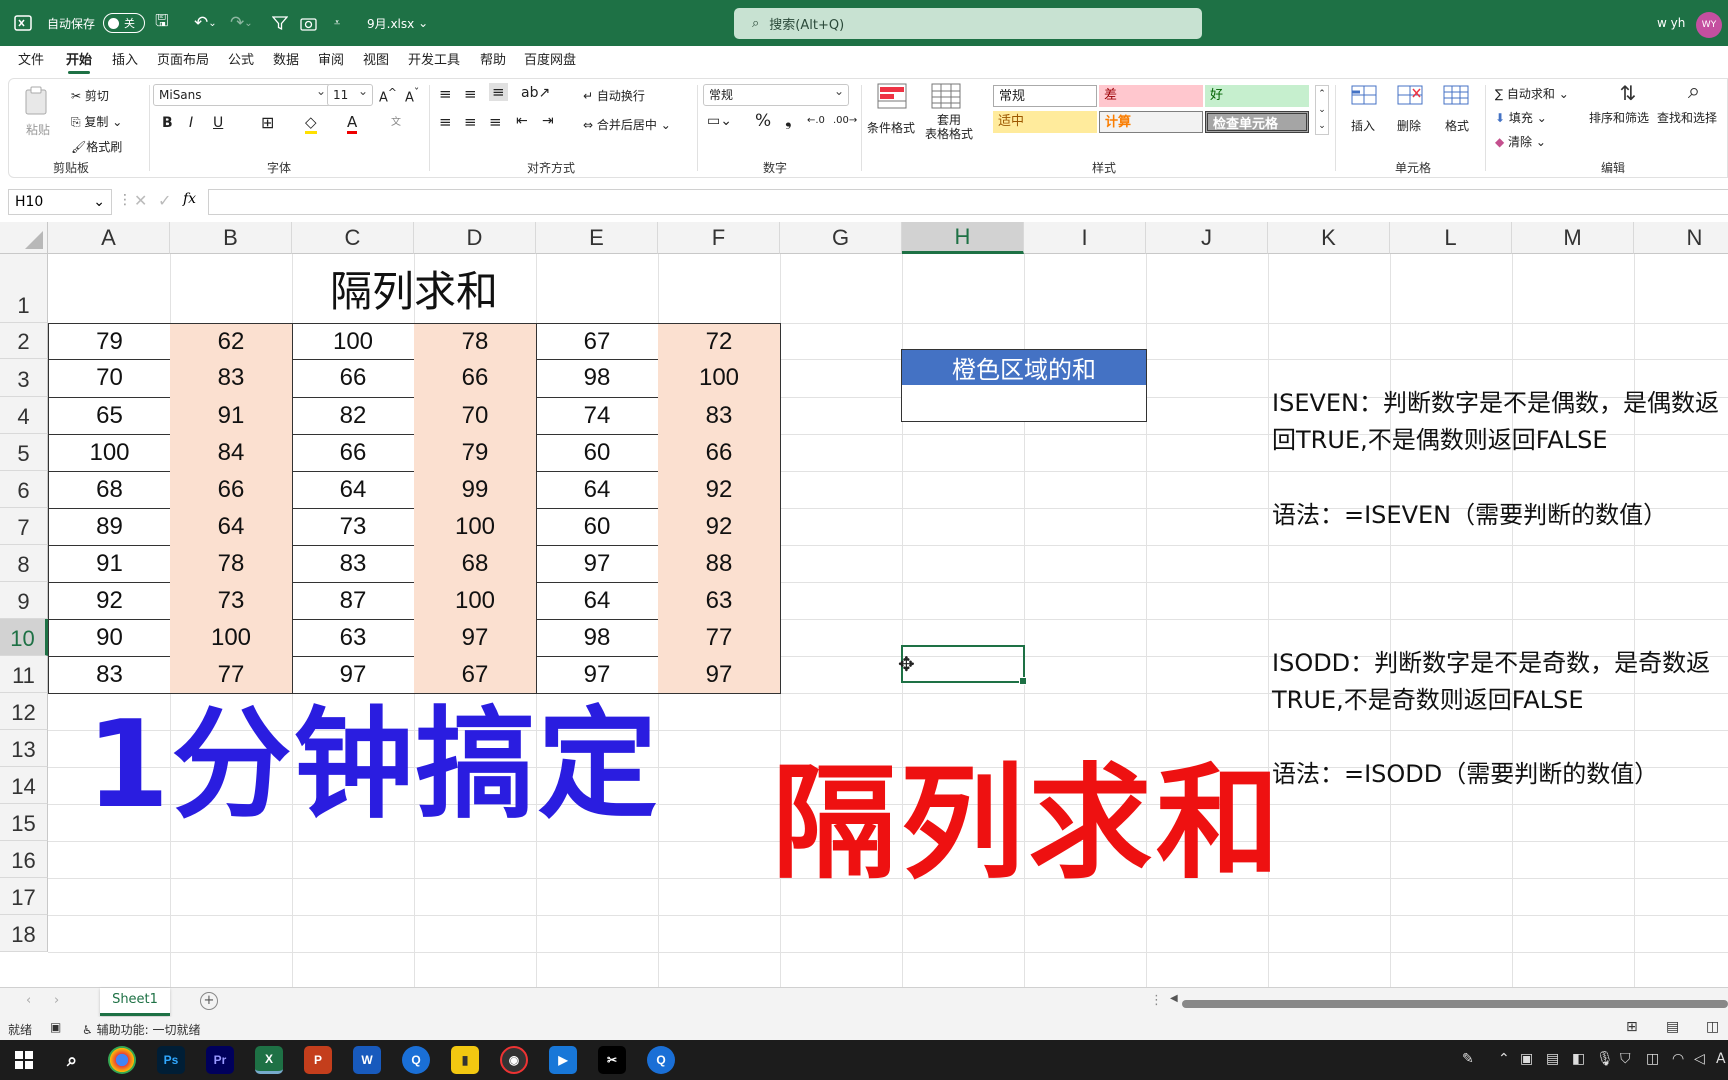 This screenshot has width=1728, height=1080. I want to click on font-name-select: MiSans, so click(242, 93).